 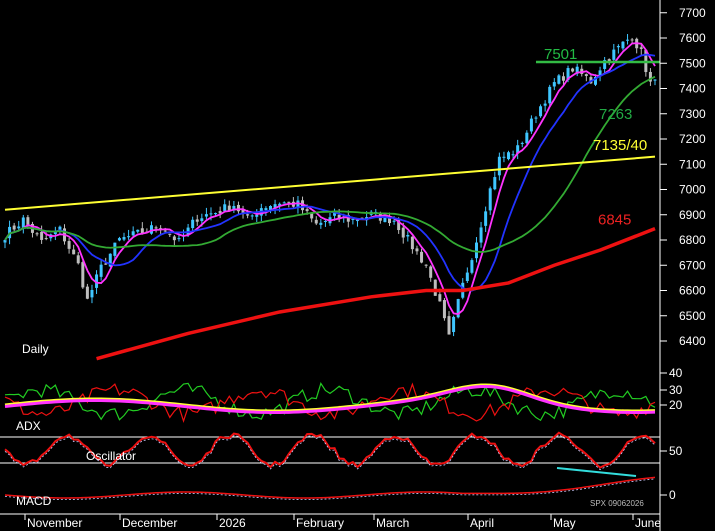 I want to click on x-tick-label: May, so click(x=564, y=523).